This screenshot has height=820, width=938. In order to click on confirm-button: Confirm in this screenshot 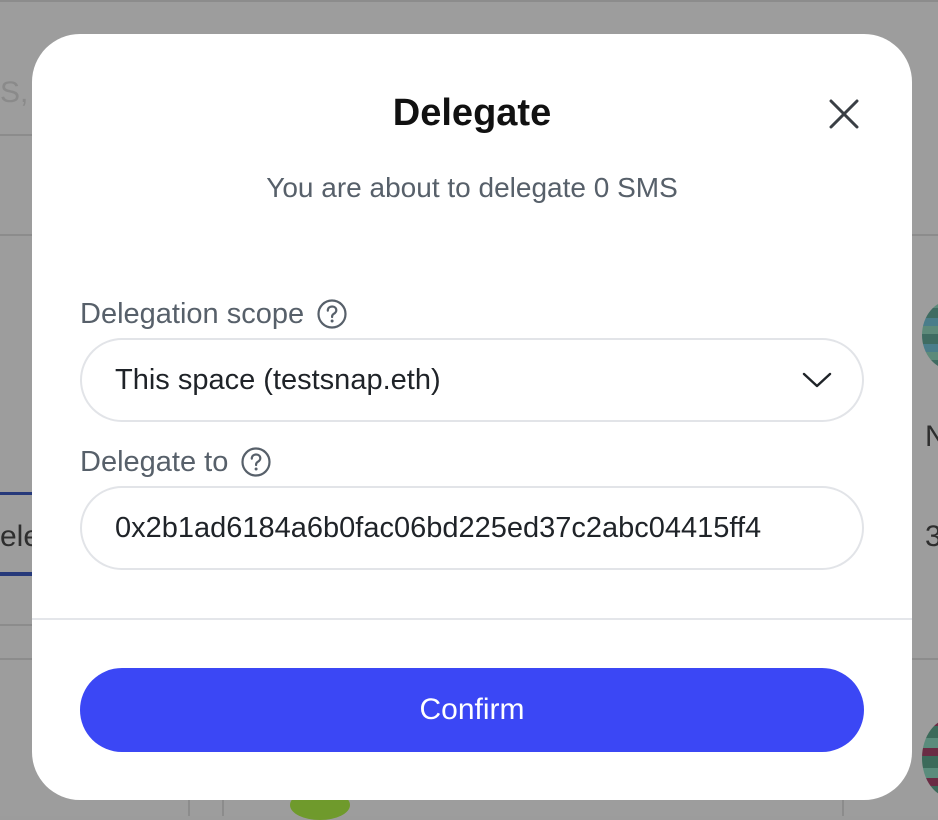, I will do `click(472, 710)`.